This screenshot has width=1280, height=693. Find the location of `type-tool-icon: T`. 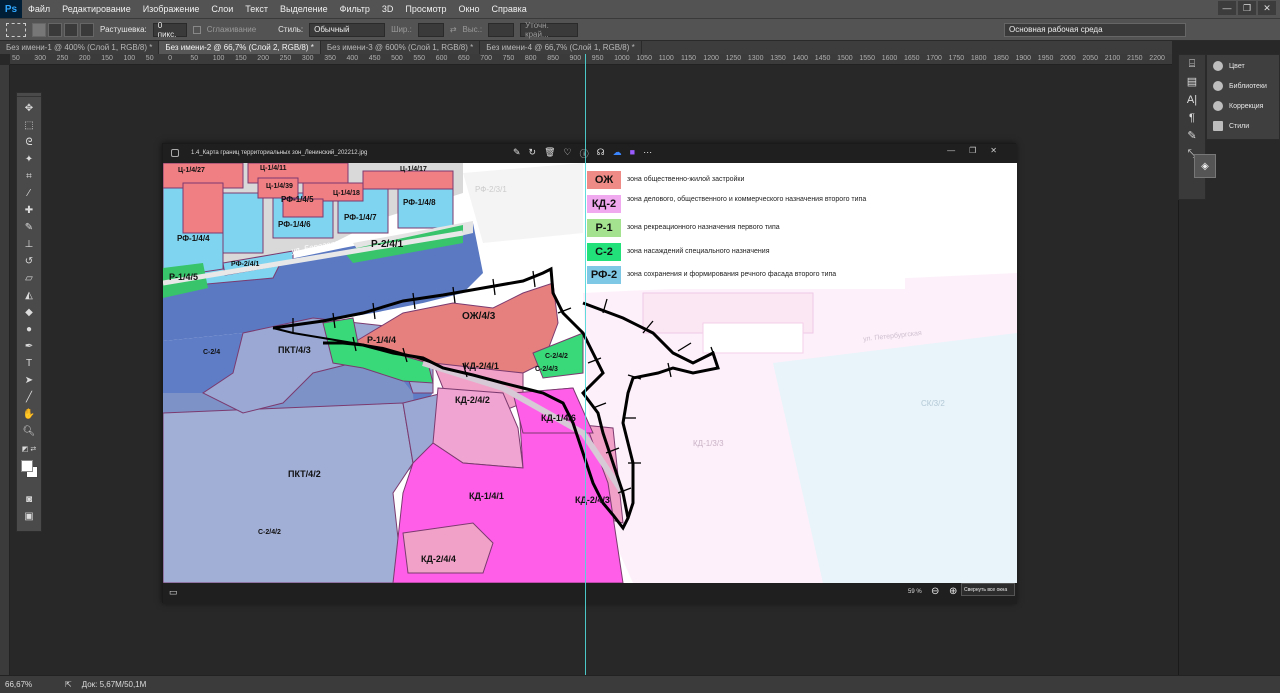

type-tool-icon: T is located at coordinates (29, 363).